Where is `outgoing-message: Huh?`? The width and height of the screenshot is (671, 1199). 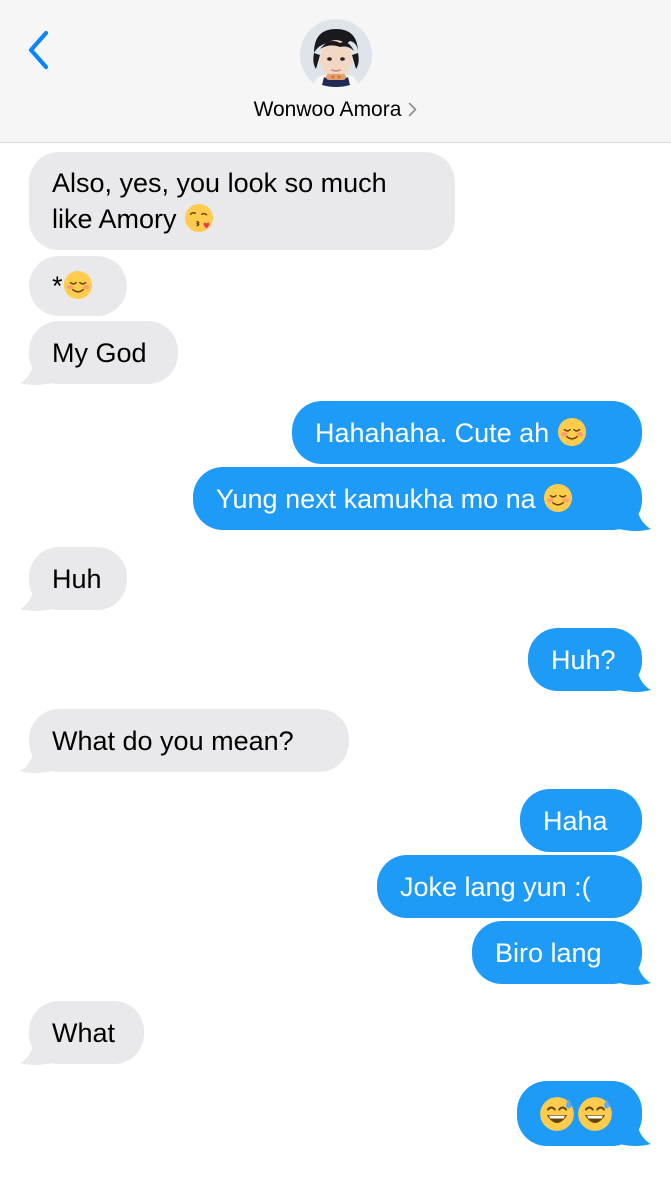 outgoing-message: Huh? is located at coordinates (585, 659).